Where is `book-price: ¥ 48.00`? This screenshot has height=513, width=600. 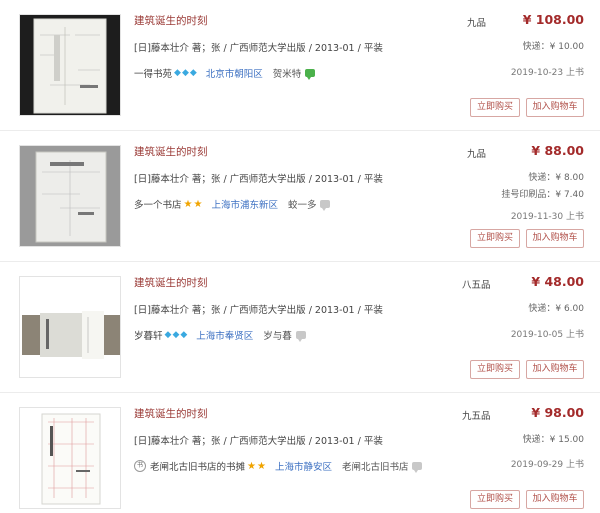
book-price: ¥ 48.00 is located at coordinates (557, 281).